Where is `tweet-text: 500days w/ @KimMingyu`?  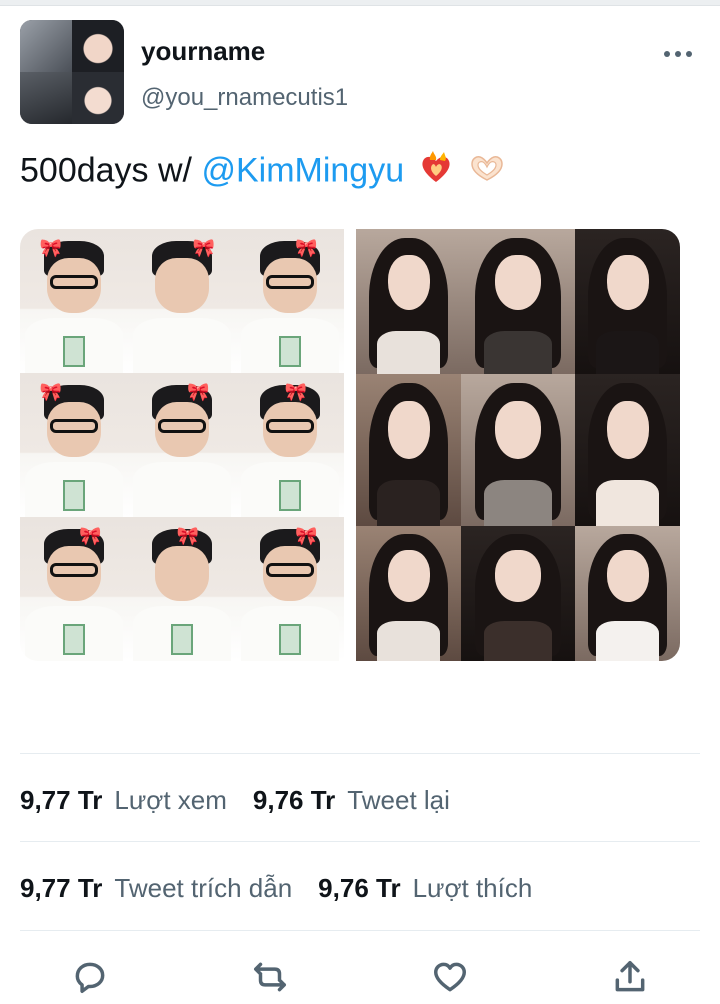
tweet-text: 500days w/ @KimMingyu is located at coordinates (263, 172).